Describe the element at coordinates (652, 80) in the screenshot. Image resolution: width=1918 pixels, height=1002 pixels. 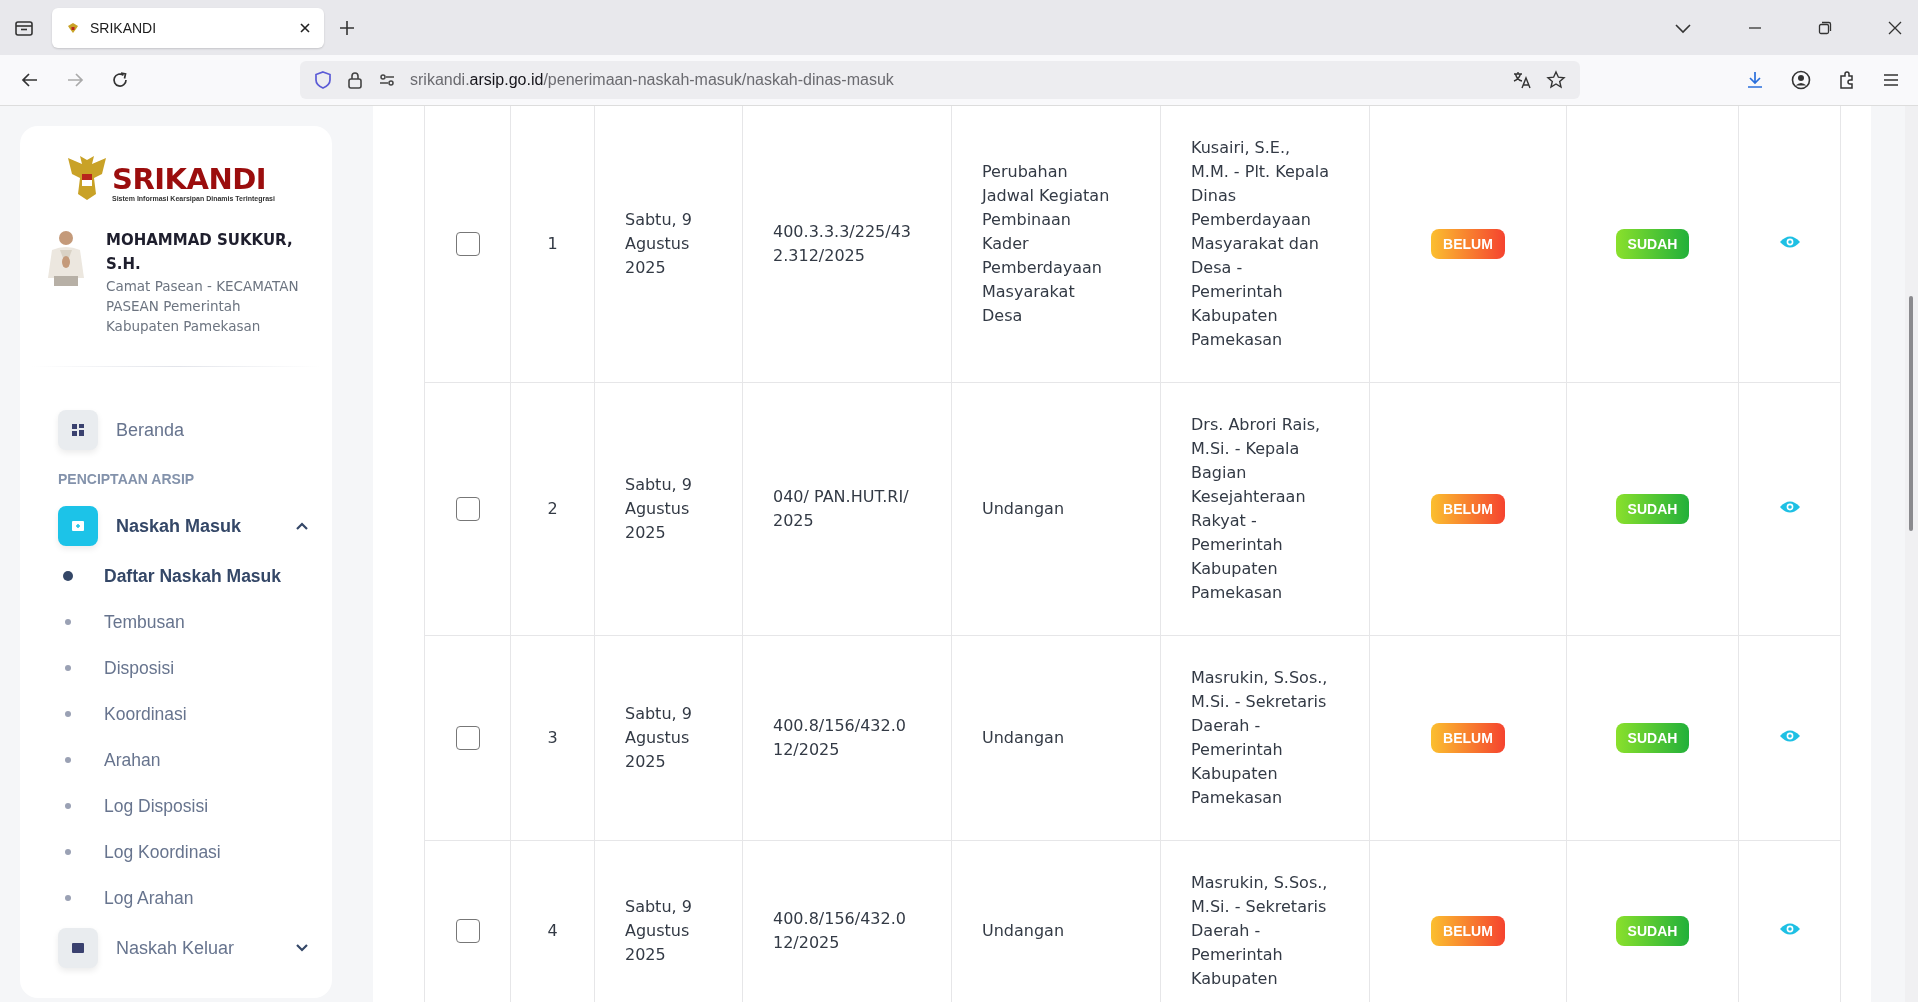
I see `url-text: srikandi.arsip.go.id/penerimaan-naskah-masuk/naskah-dinas-masuk` at that location.